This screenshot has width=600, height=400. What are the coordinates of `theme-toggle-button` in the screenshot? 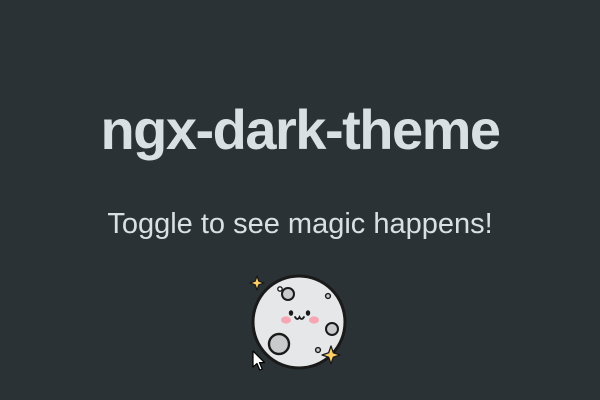 It's located at (299, 323).